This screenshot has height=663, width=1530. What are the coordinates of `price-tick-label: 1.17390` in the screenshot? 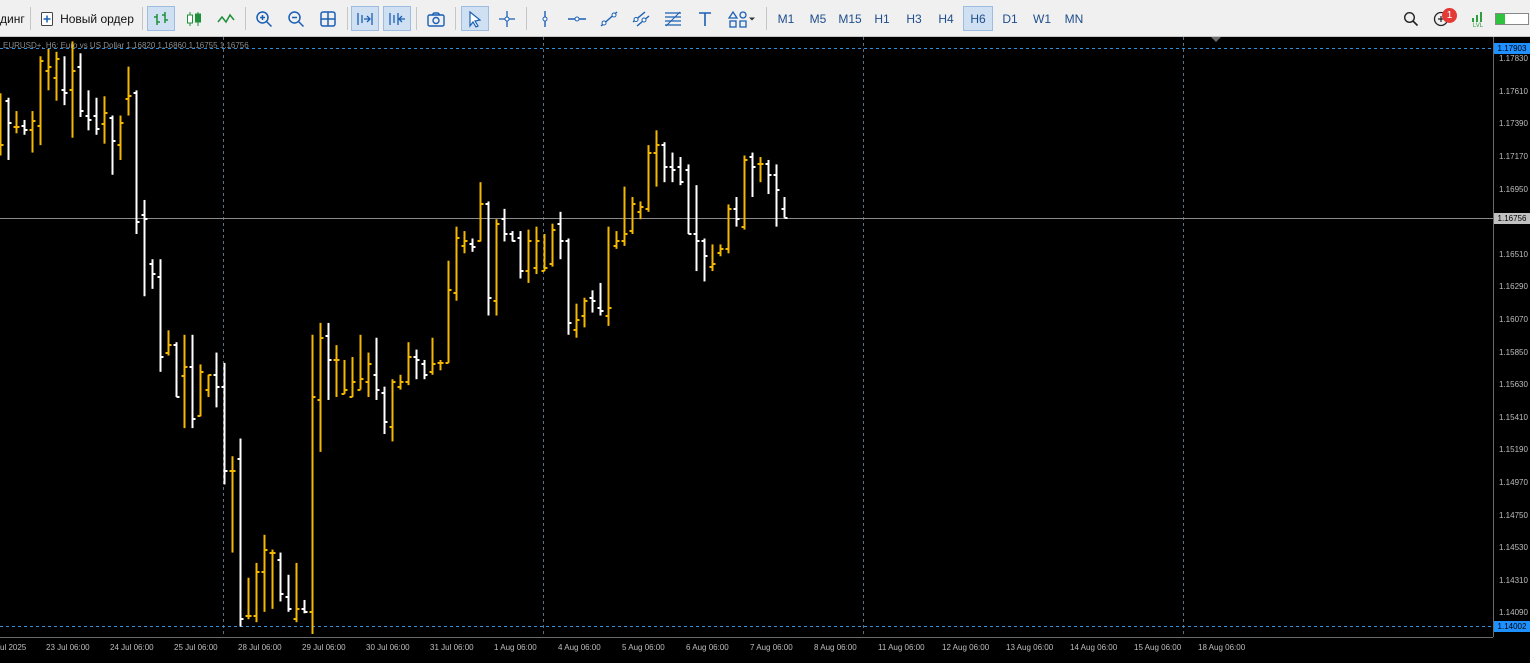 It's located at (1513, 124).